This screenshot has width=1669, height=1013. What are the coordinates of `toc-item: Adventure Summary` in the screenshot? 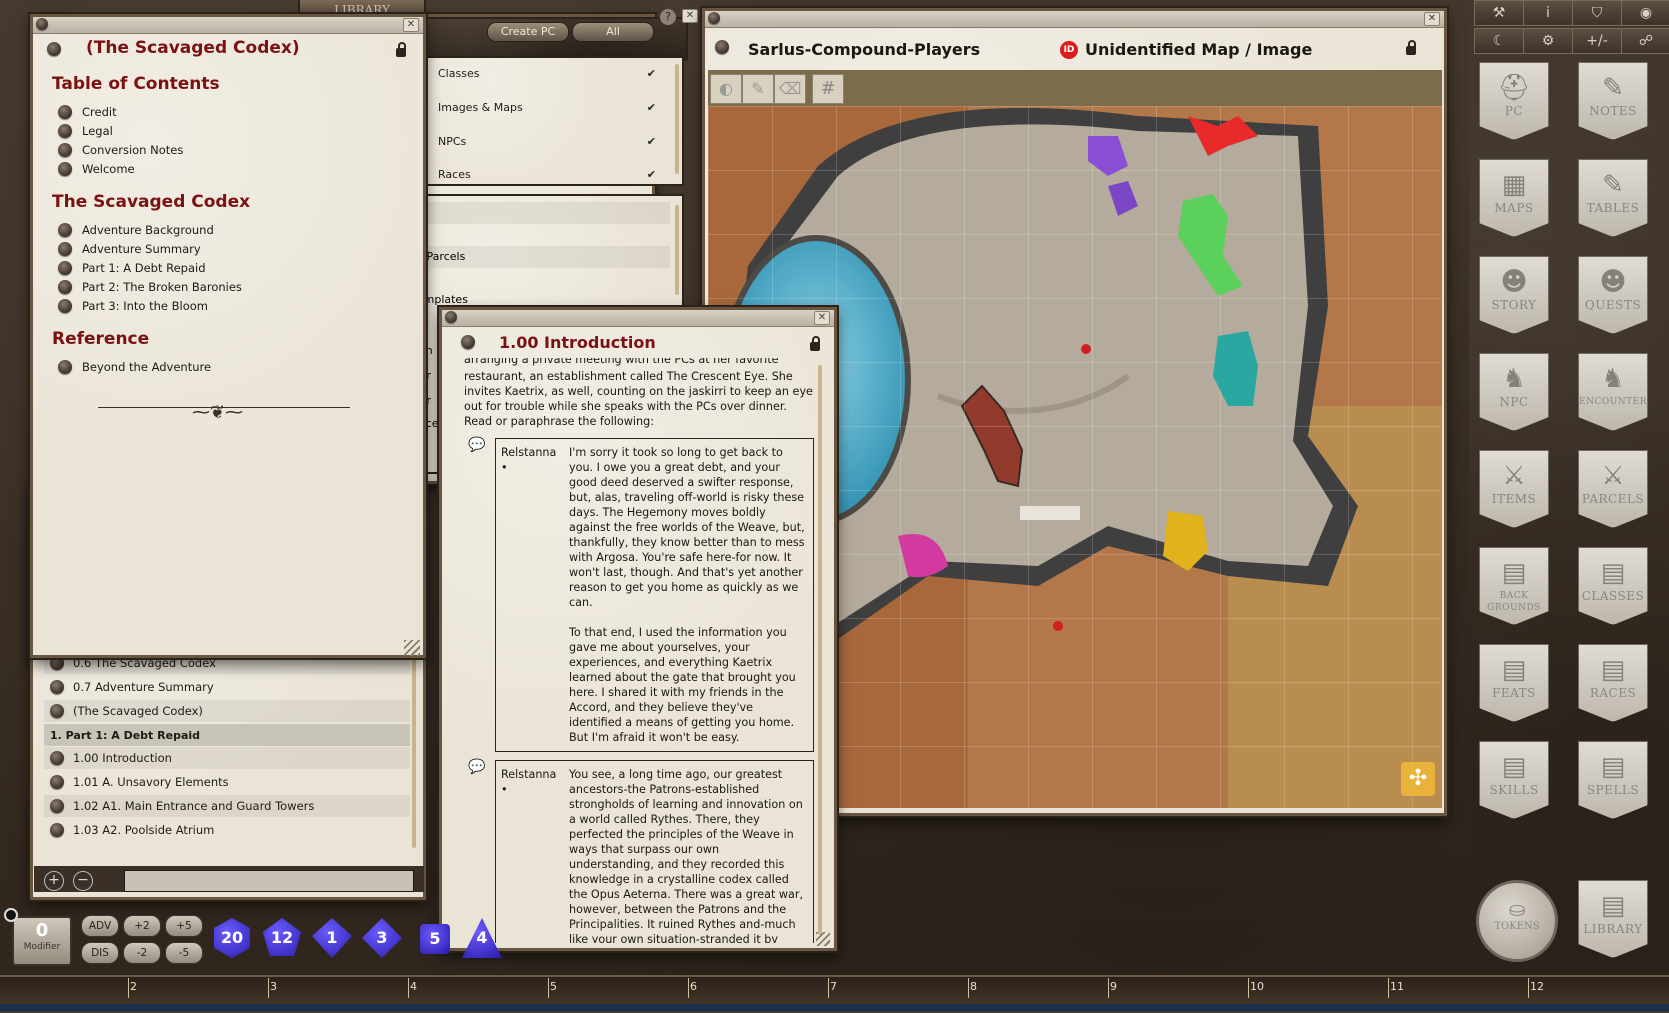 It's located at (222, 248).